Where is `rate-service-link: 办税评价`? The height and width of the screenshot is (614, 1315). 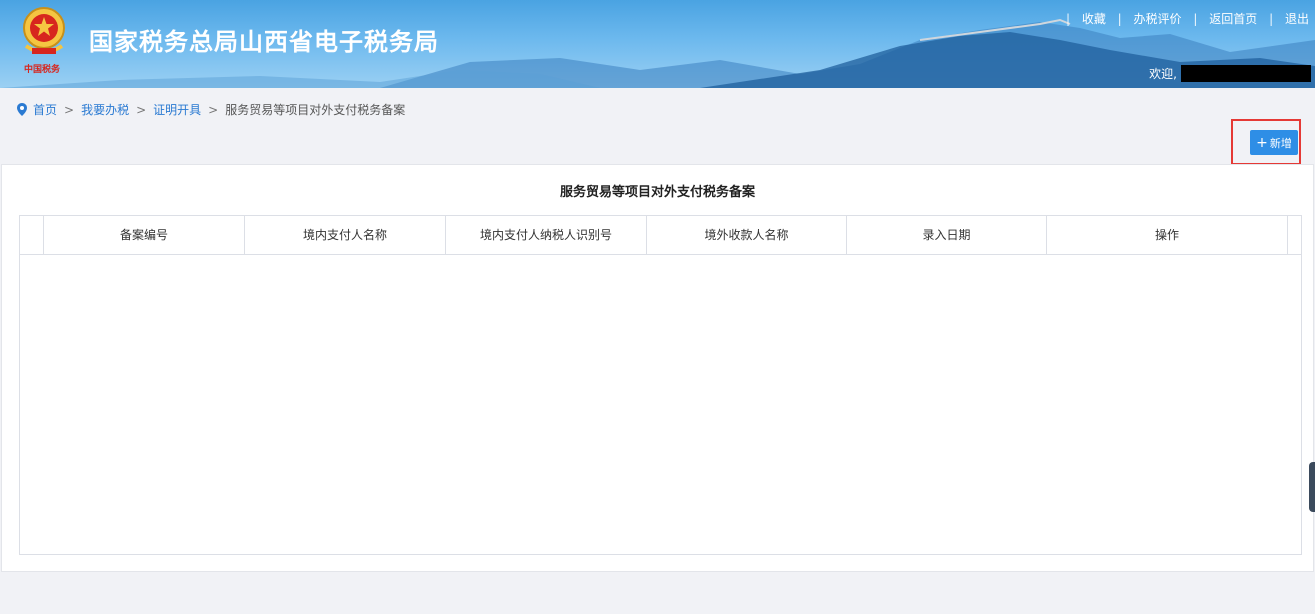
rate-service-link: 办税评价 is located at coordinates (1158, 19).